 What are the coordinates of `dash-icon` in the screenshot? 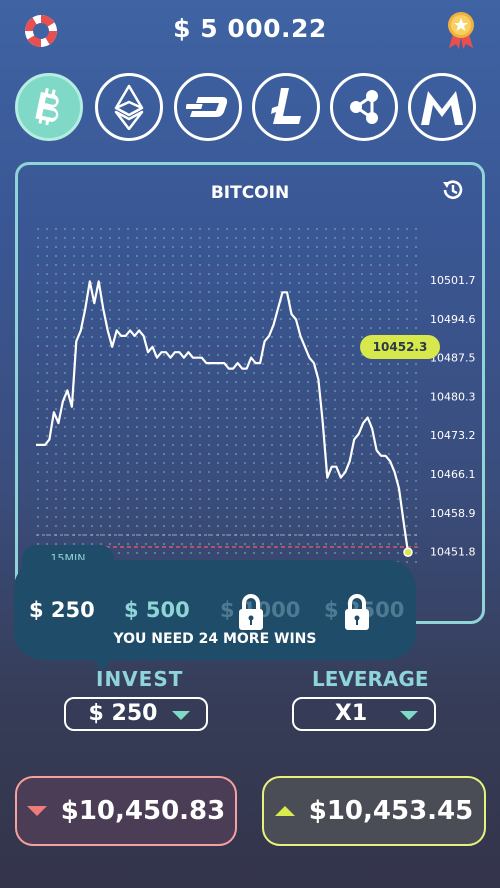 It's located at (207, 107).